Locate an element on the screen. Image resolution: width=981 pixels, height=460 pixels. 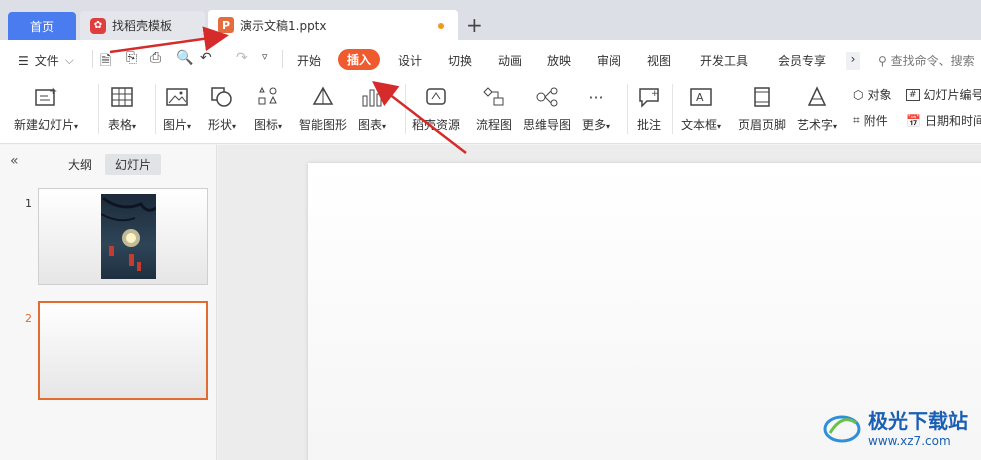
arrow-to-document-tab is located at coordinates (169, 40).